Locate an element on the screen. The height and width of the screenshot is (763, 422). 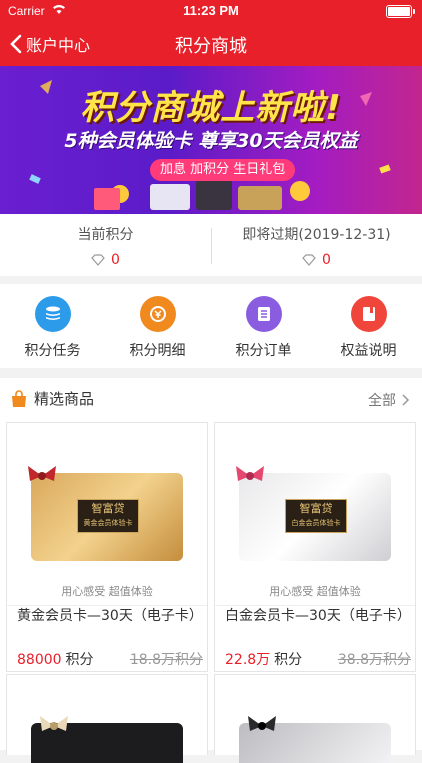
section-header: 精选商品 is located at coordinates (52, 398).